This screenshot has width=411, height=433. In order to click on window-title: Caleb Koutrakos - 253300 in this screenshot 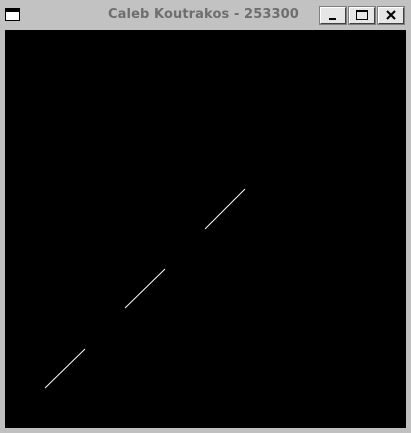, I will do `click(203, 14)`.